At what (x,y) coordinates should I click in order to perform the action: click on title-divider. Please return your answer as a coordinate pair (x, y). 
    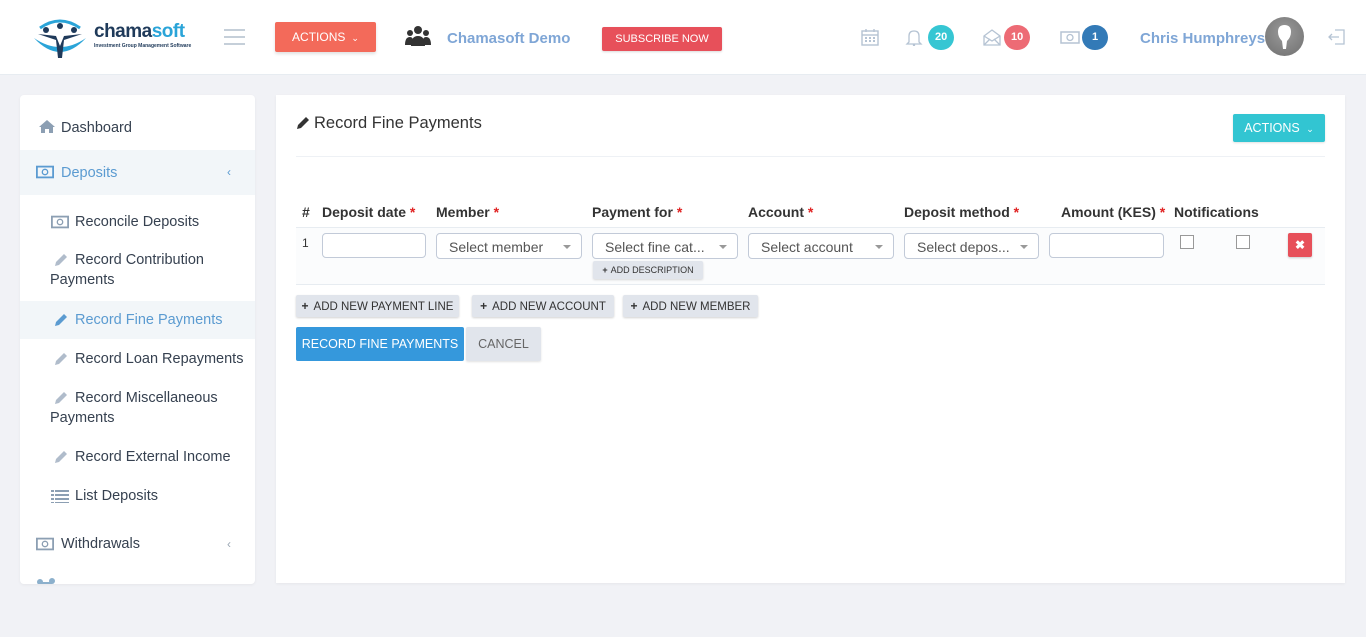
    Looking at the image, I should click on (810, 156).